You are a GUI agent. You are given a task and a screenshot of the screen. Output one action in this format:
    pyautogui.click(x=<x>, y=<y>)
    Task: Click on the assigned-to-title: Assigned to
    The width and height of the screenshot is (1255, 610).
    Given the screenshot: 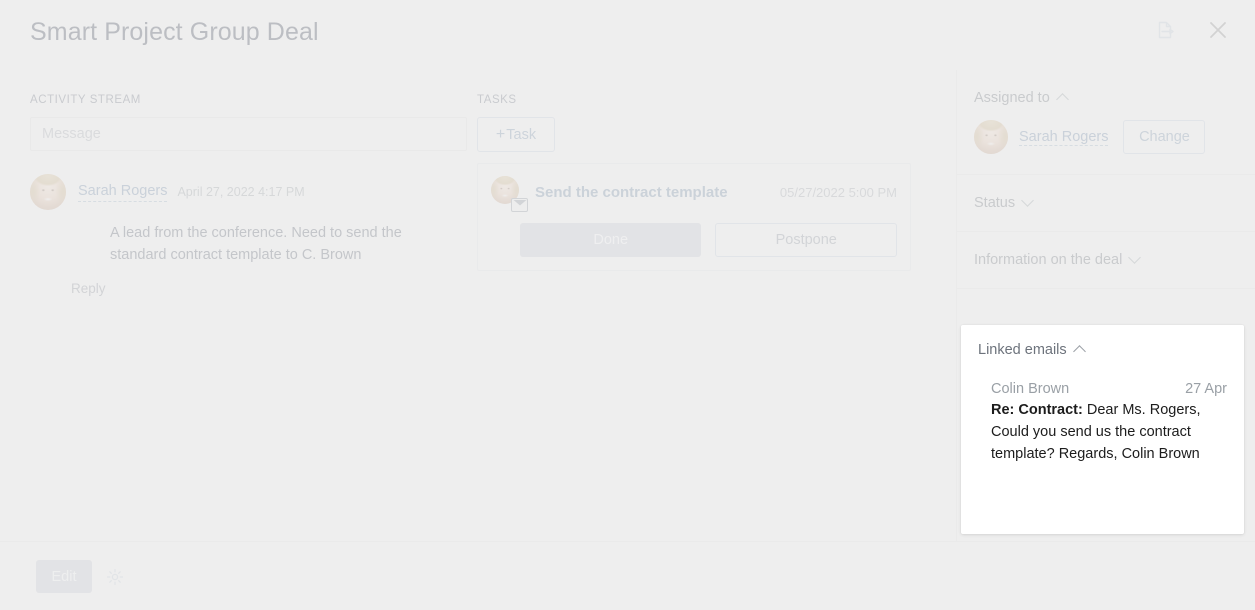 What is the action you would take?
    pyautogui.click(x=1012, y=98)
    